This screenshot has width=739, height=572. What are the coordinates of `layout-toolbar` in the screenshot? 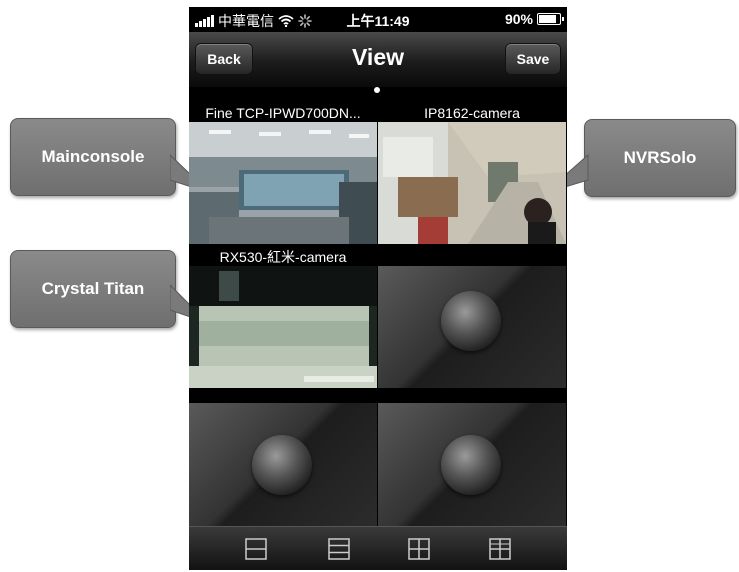 It's located at (378, 548).